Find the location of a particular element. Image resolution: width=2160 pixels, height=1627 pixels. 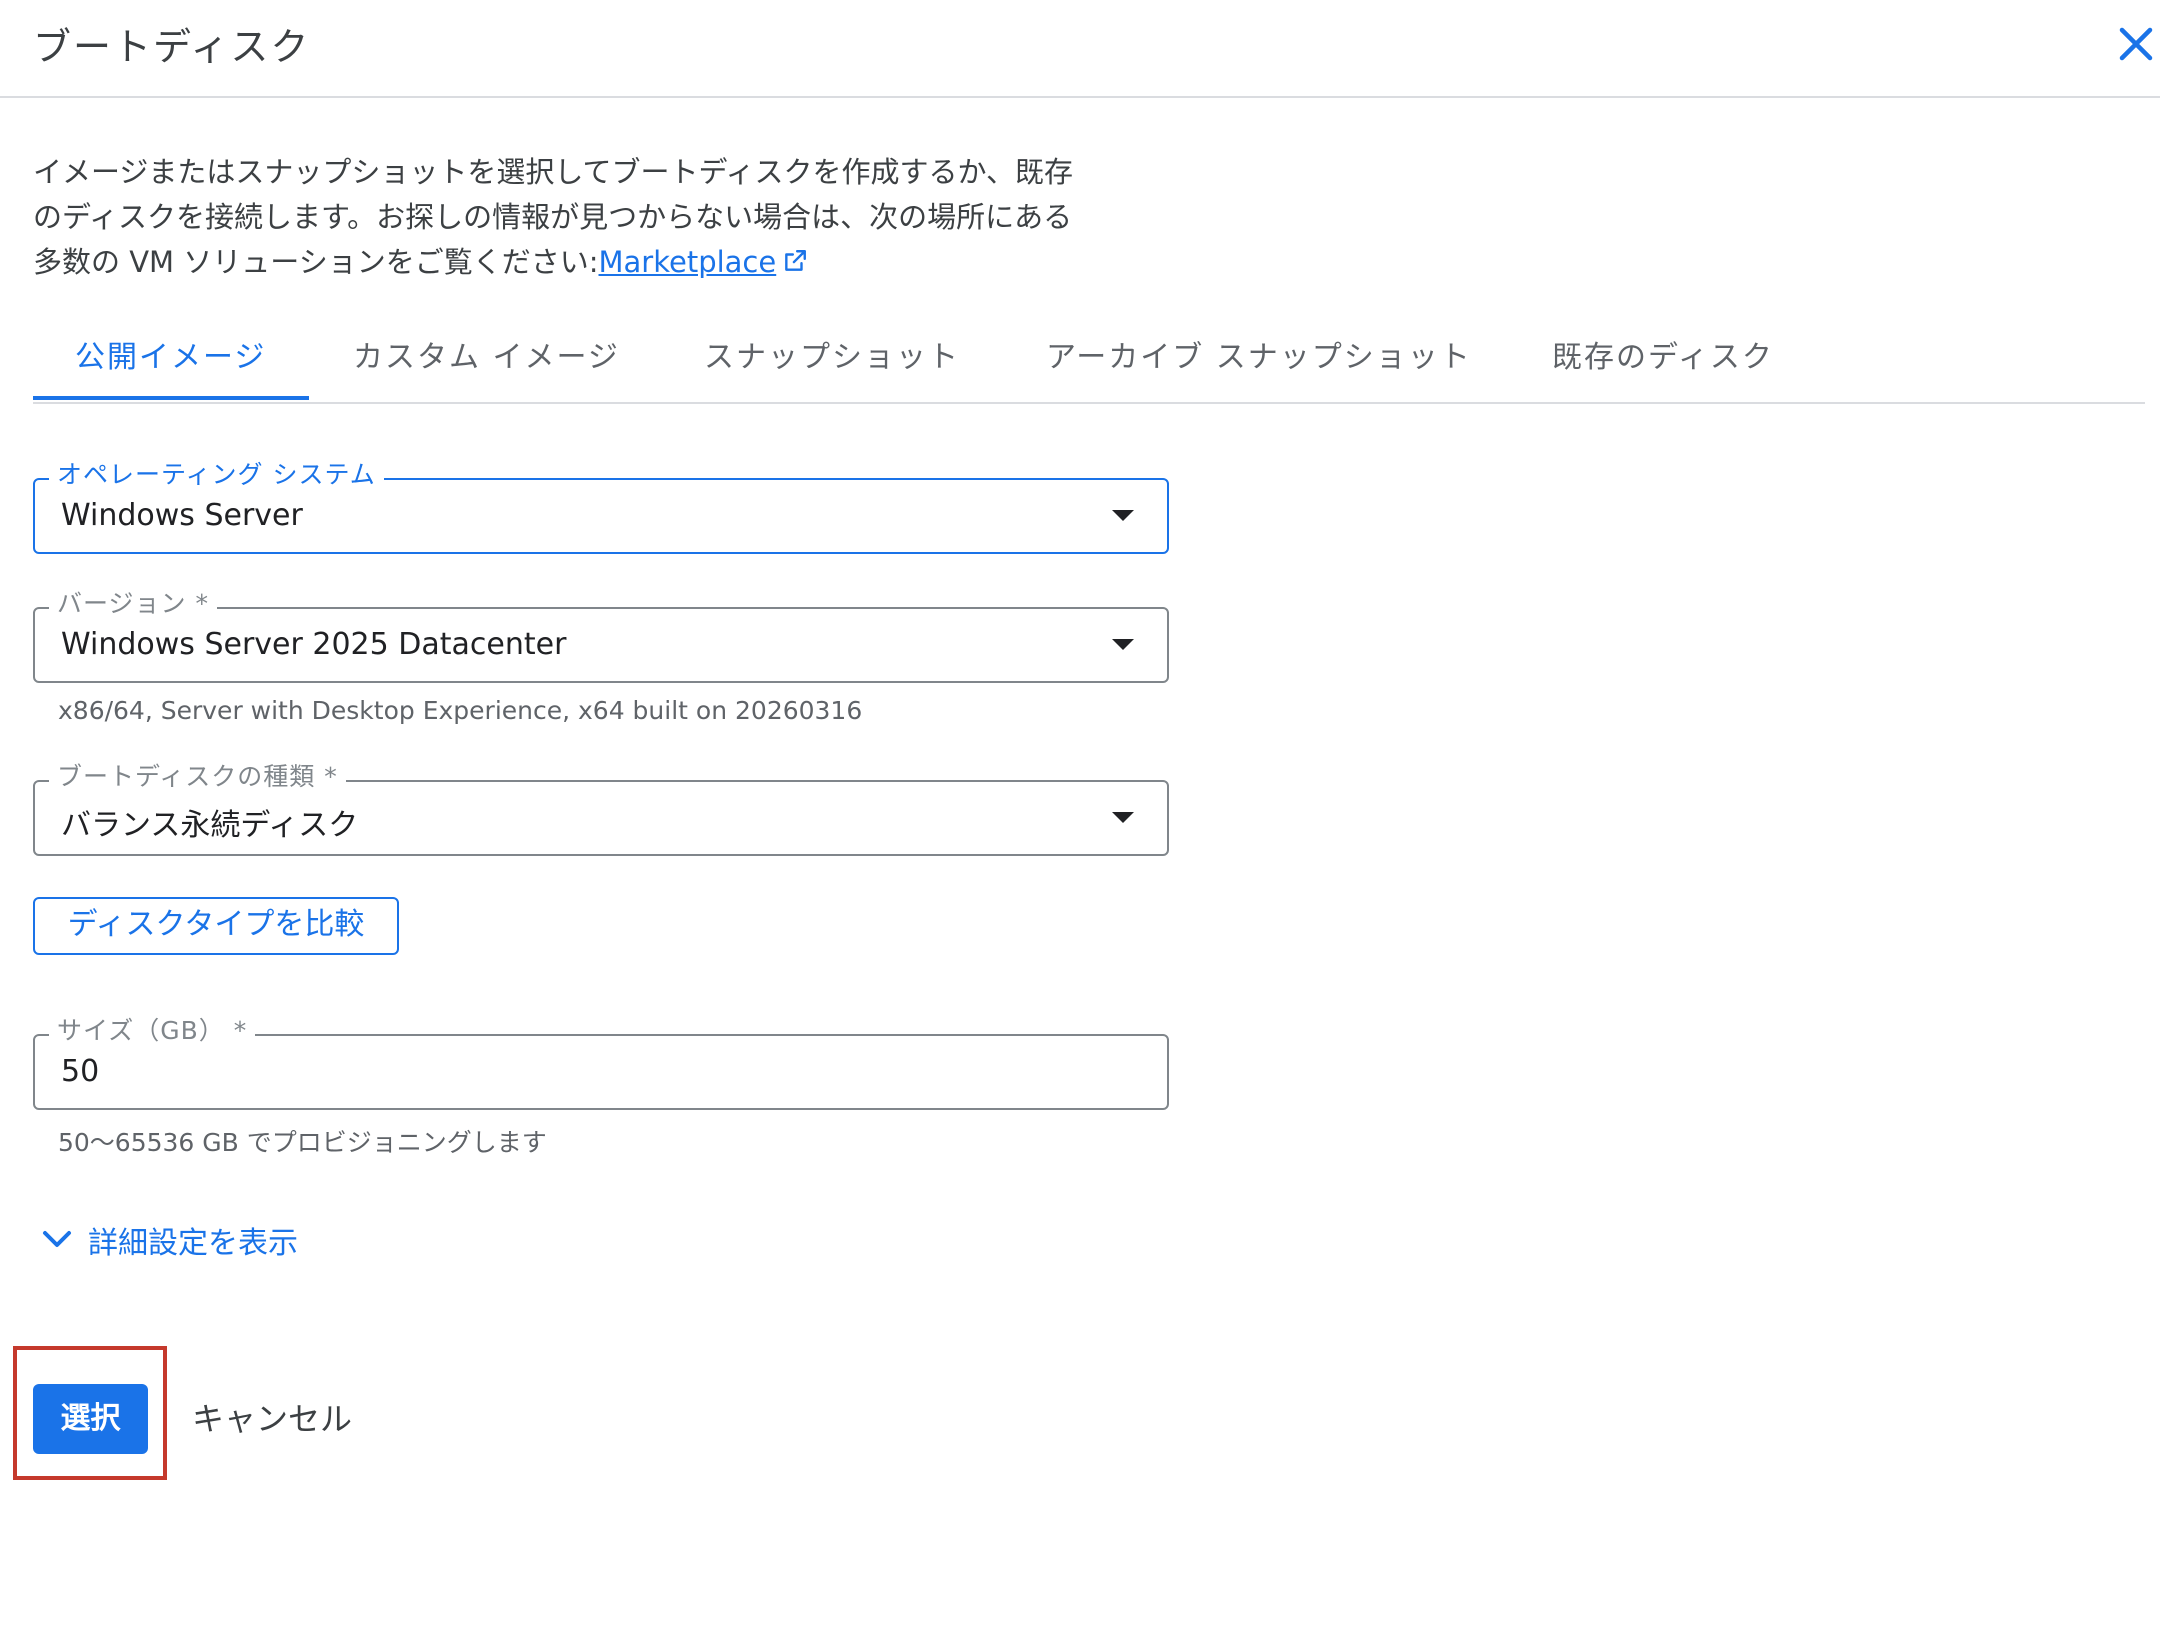

dialog-title: ブートディスク is located at coordinates (172, 47).